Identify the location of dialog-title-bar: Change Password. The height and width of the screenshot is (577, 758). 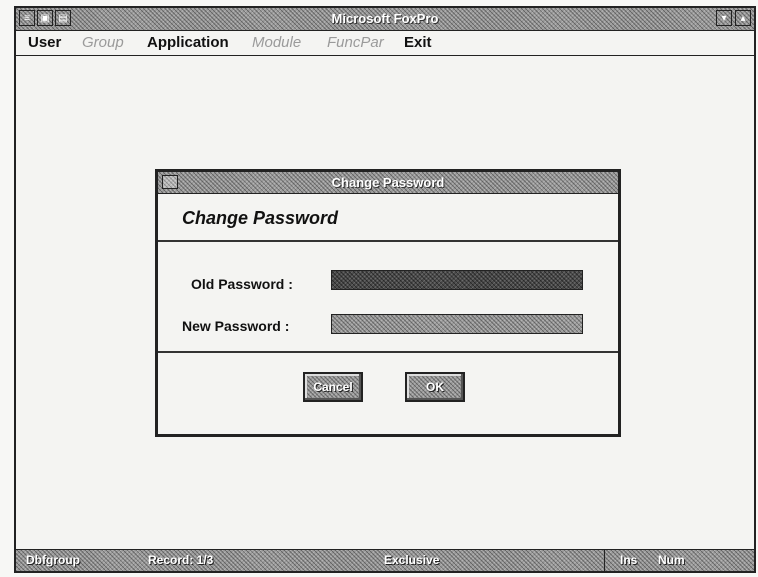
(388, 183).